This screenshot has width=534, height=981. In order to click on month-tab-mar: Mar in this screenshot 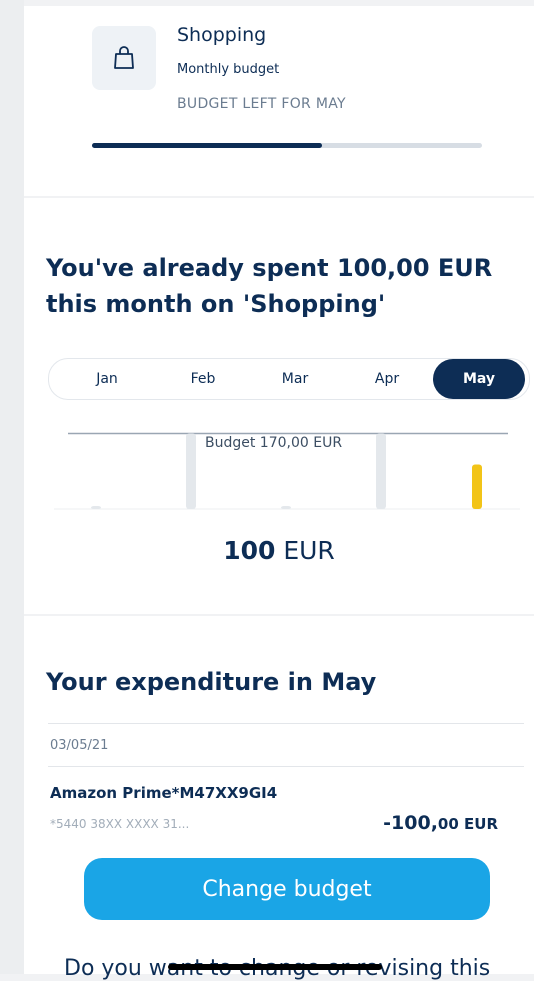, I will do `click(295, 379)`.